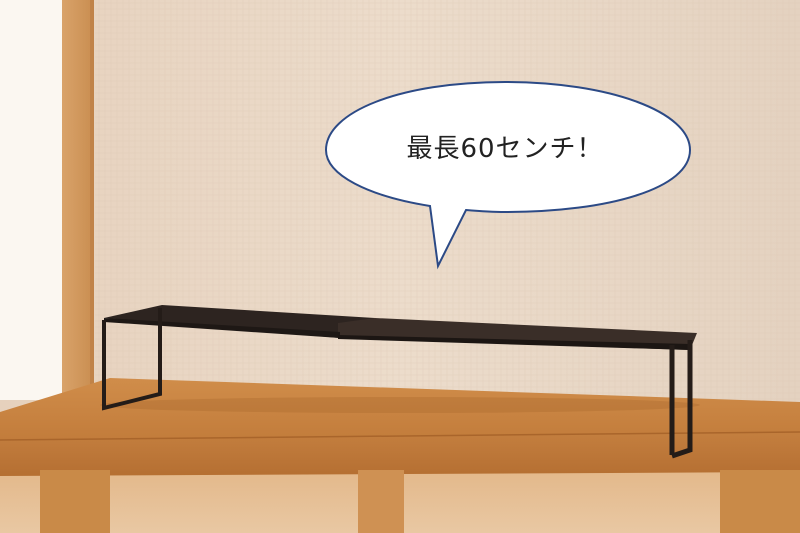 The height and width of the screenshot is (533, 800). Describe the element at coordinates (760, 501) in the screenshot. I see `cabinet-divider-right` at that location.